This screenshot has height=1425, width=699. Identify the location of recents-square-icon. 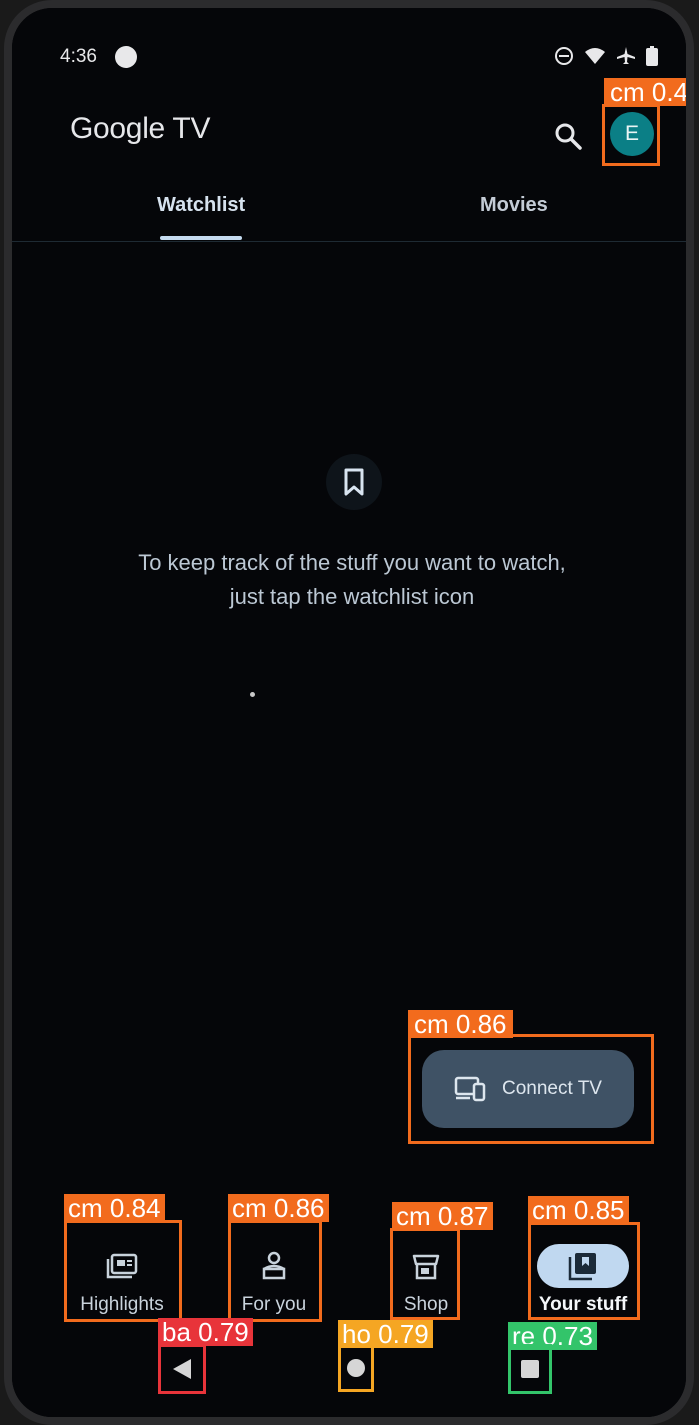
(530, 1369).